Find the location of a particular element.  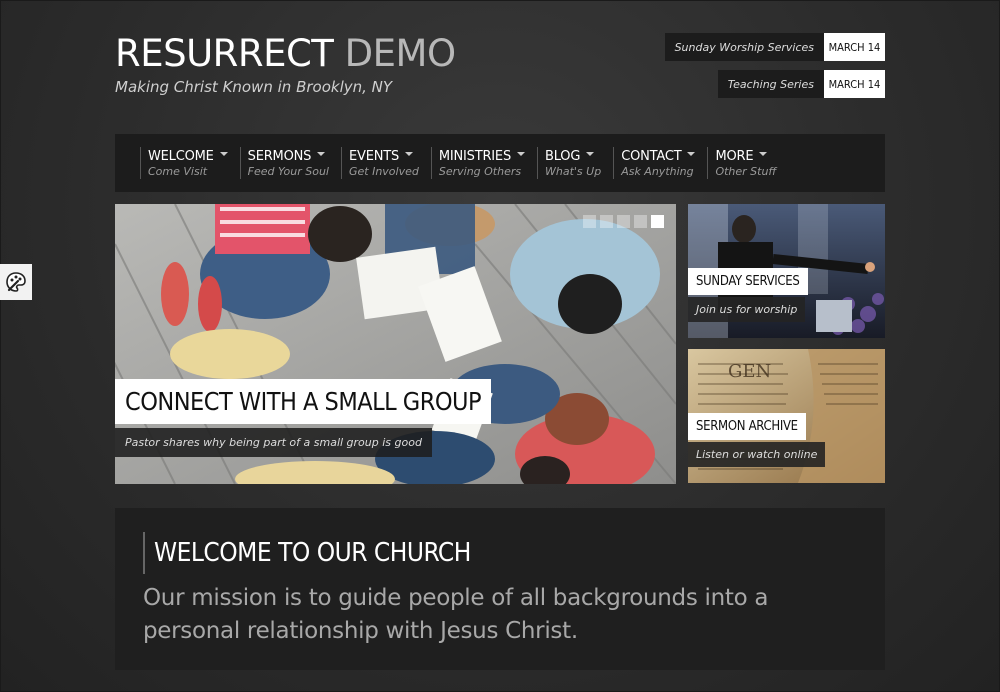

header-badge-worship: Sunday Worship Services MARCH 14 is located at coordinates (774, 47).